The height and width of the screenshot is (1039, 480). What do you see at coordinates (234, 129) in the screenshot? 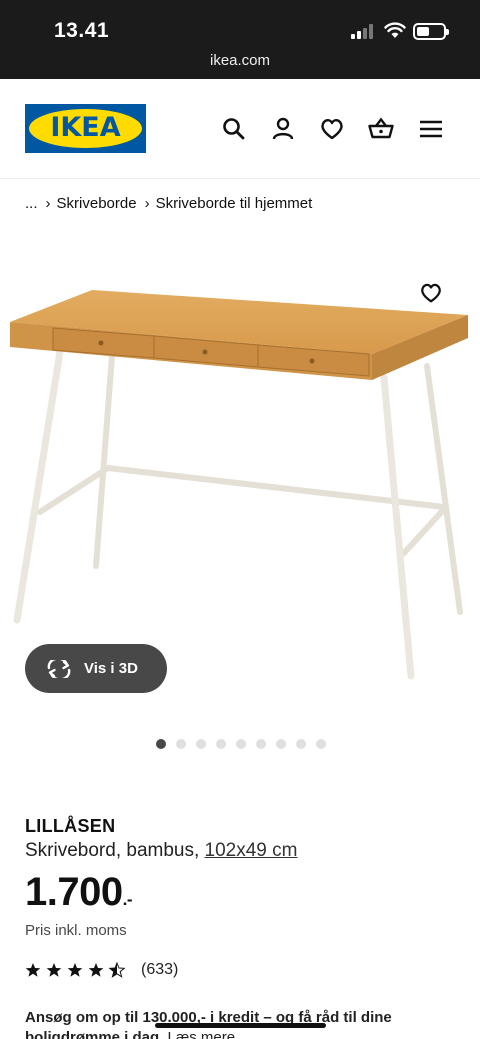
I see `search-icon` at bounding box center [234, 129].